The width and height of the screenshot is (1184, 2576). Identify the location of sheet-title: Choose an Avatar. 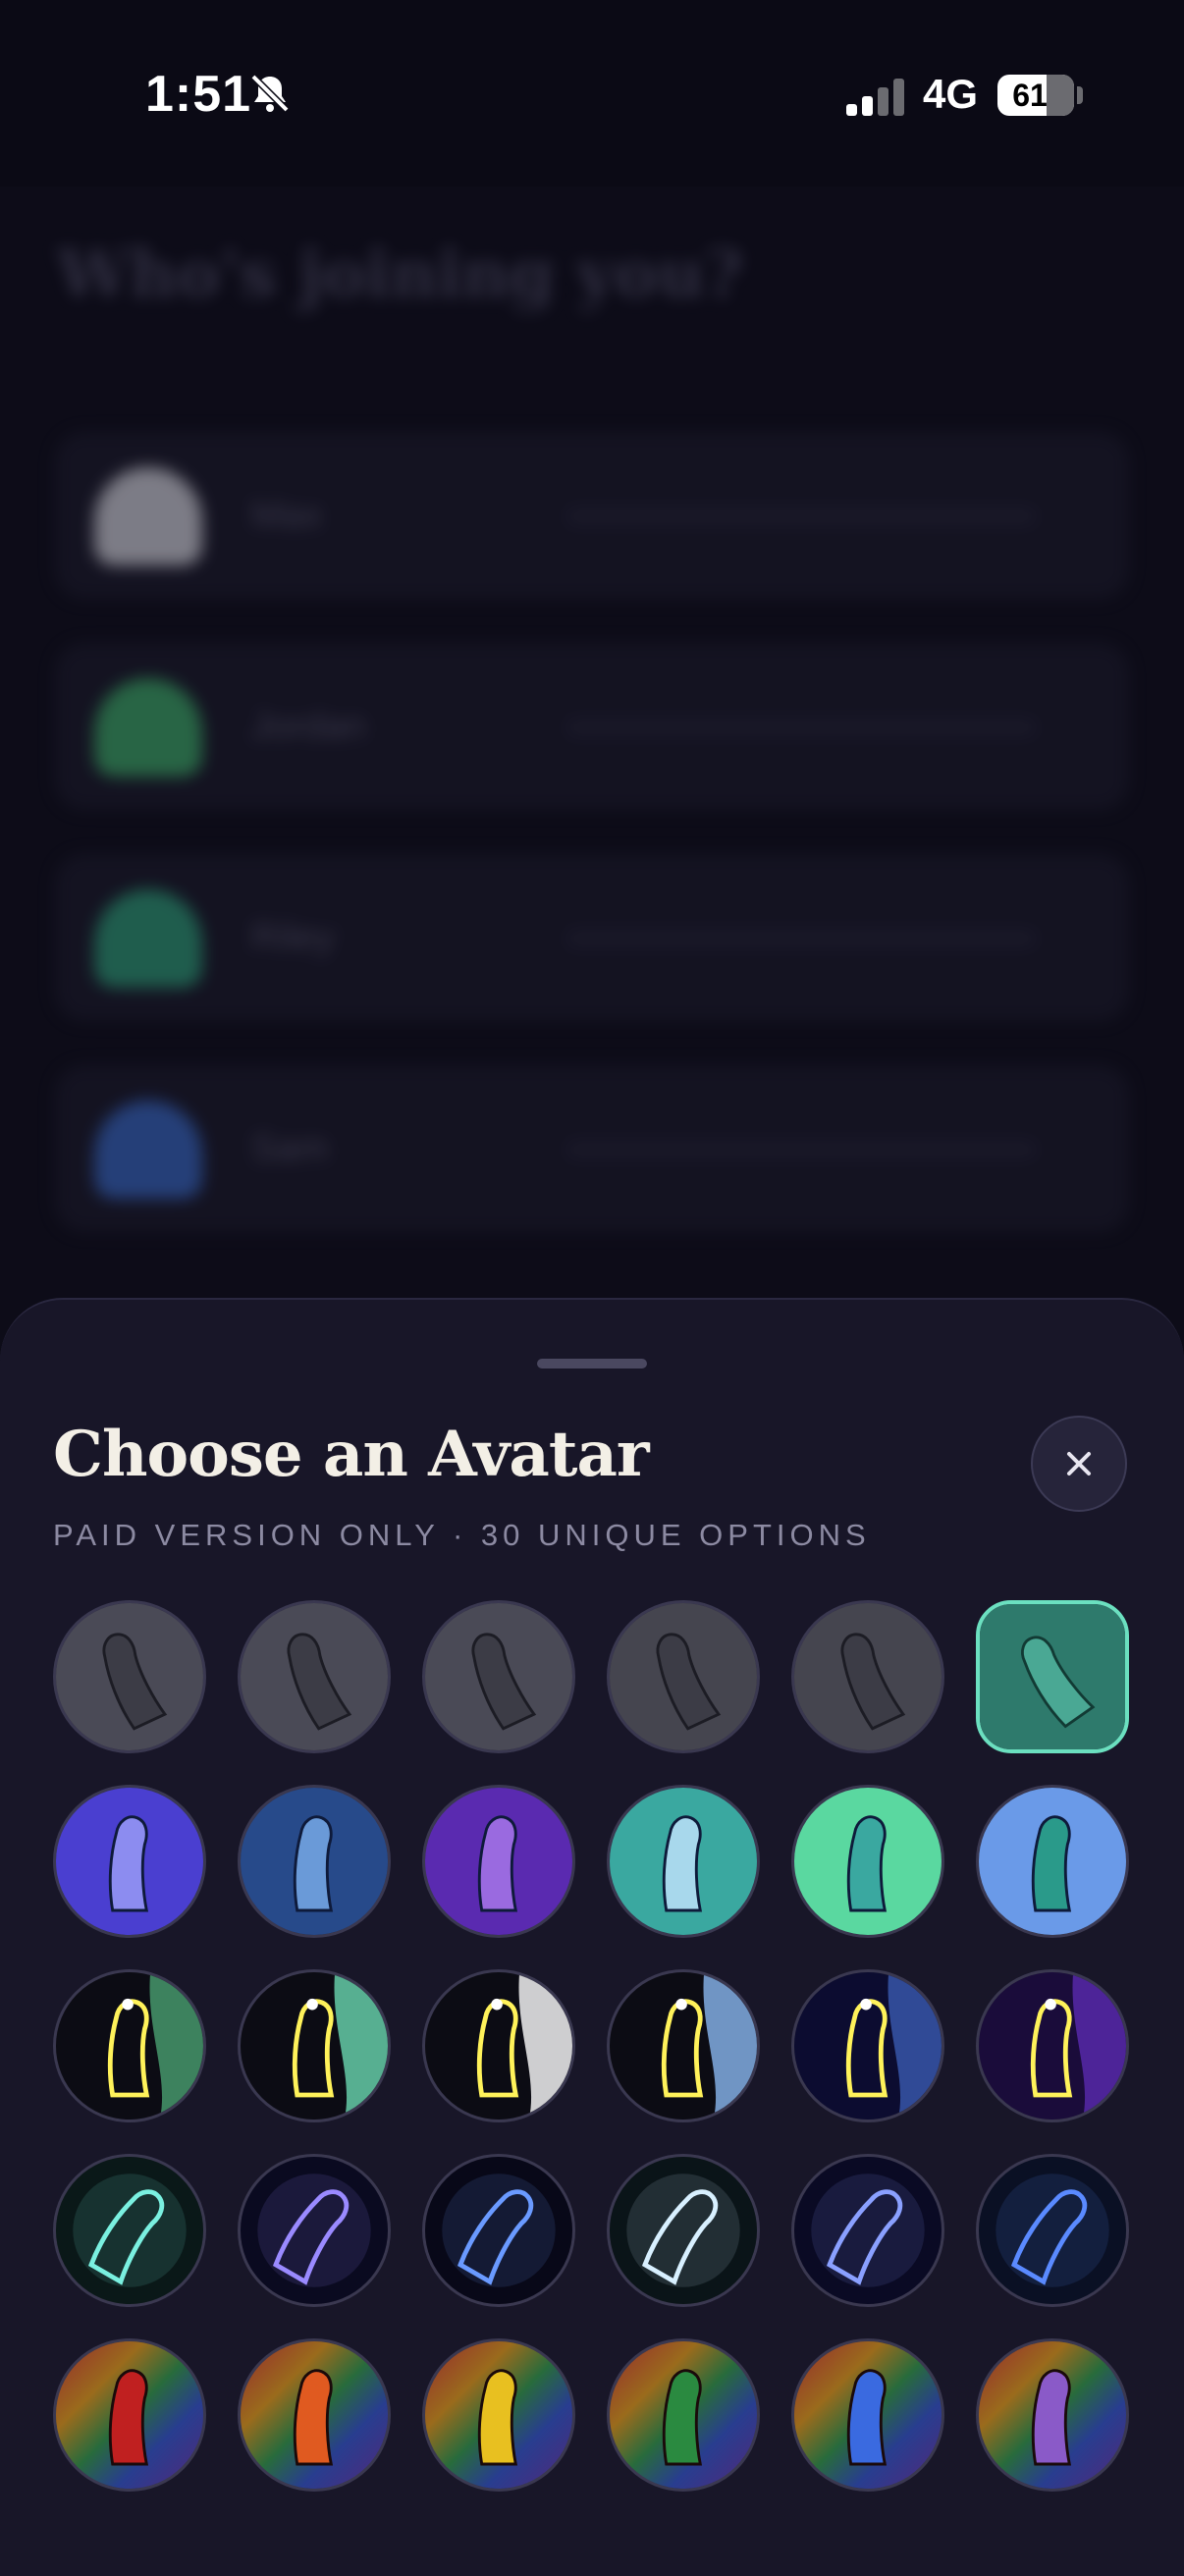
(351, 1454).